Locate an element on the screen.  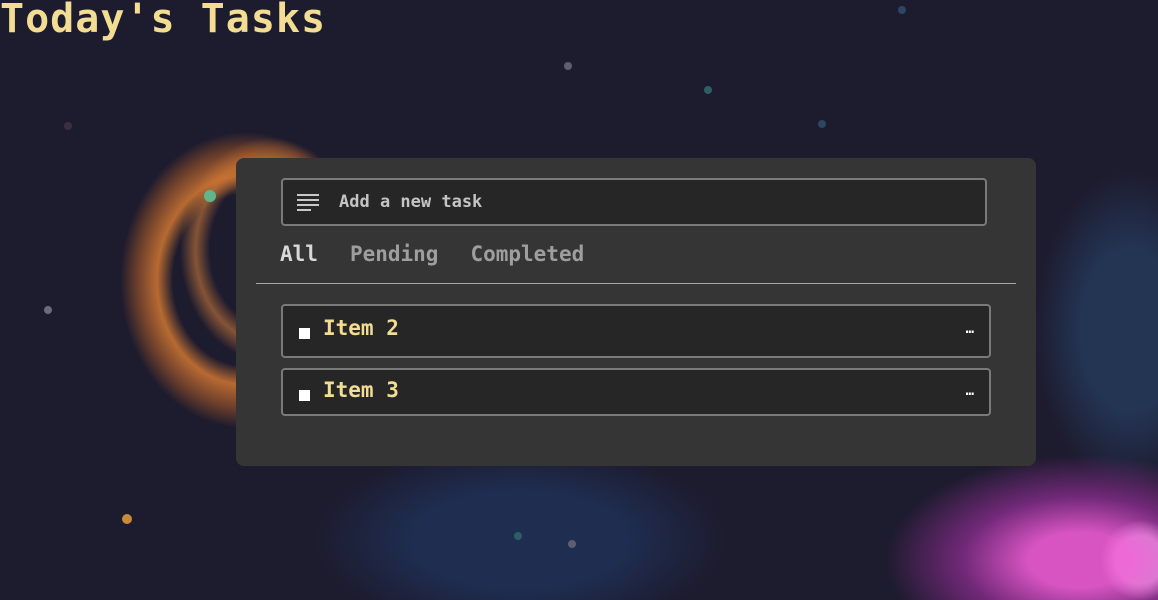
tab-pending: Pending is located at coordinates (394, 254).